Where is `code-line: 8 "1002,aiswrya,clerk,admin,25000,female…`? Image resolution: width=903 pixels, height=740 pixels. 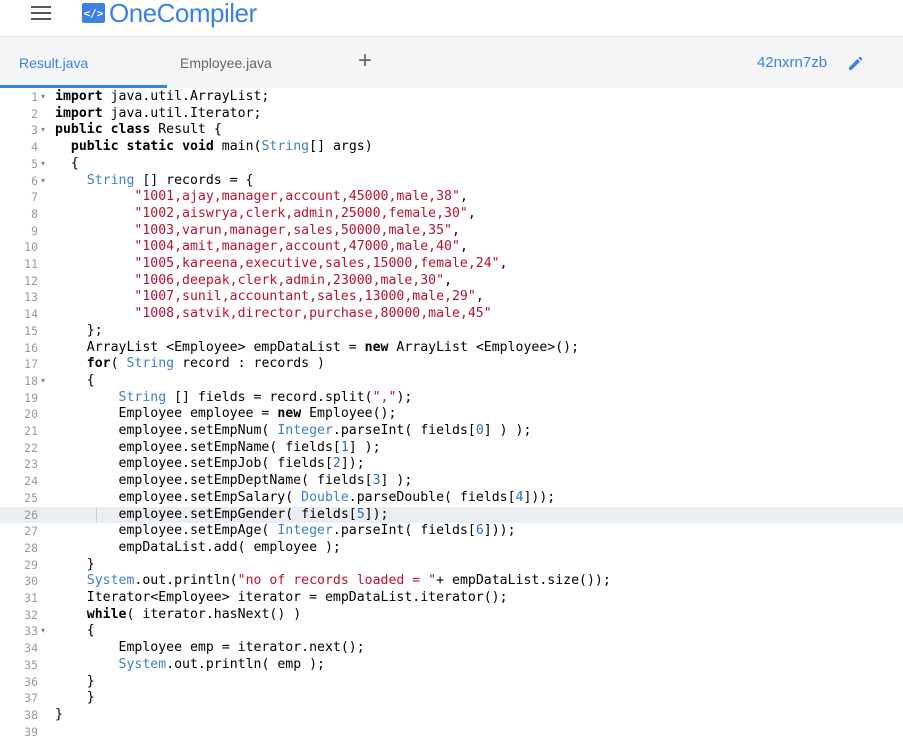 code-line: 8 "1002,aiswrya,clerk,admin,25000,female… is located at coordinates (451, 214).